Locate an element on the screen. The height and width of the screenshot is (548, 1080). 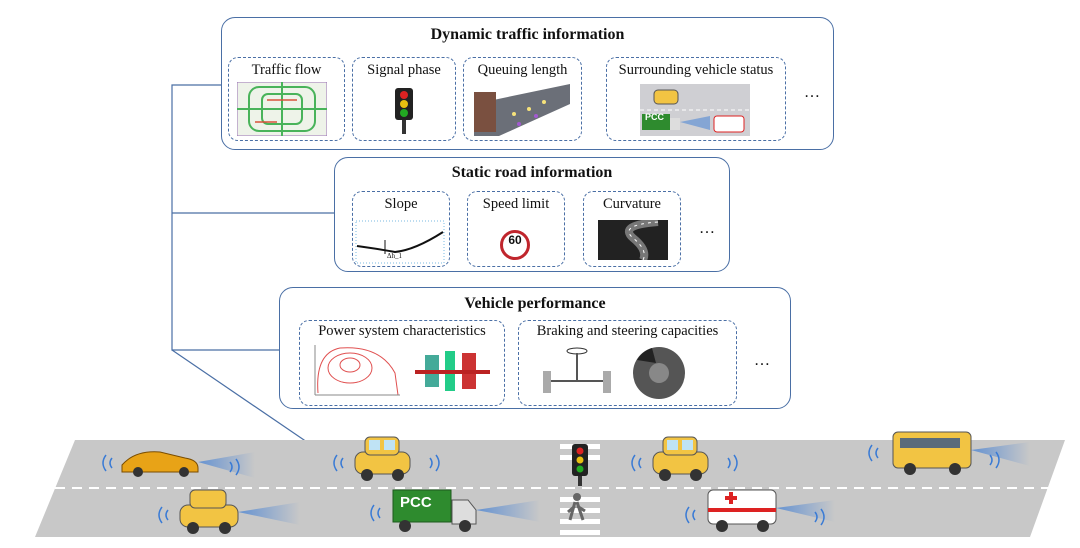
curved-road-image is located at coordinates (633, 240).